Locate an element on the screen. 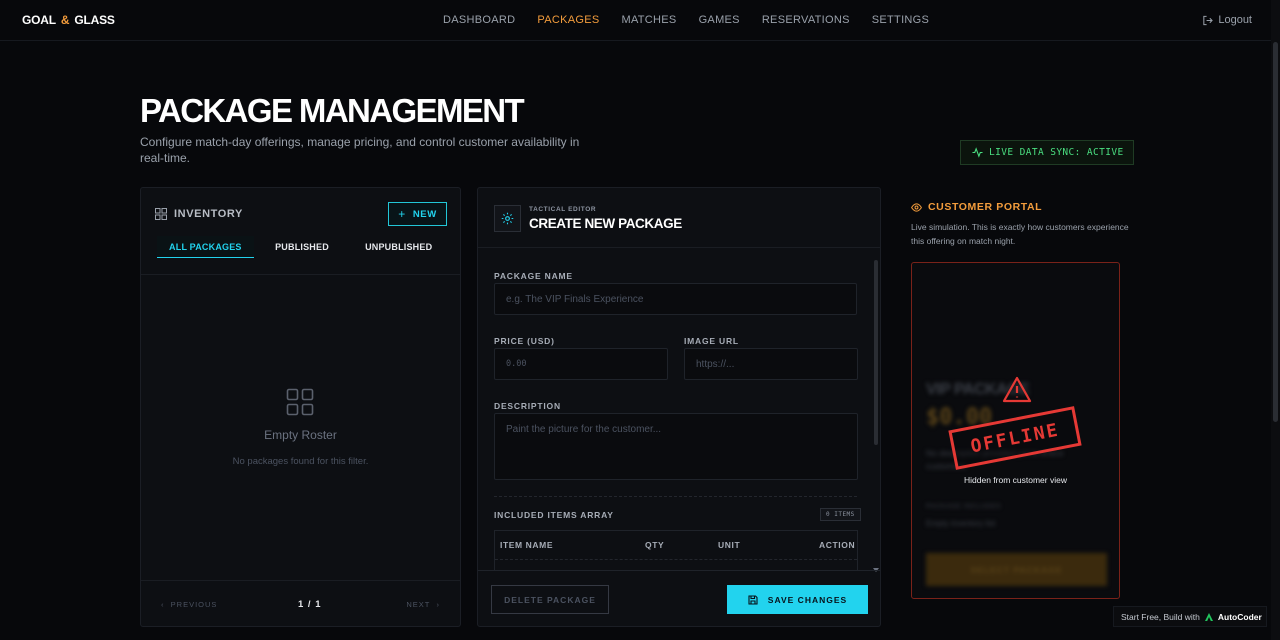 This screenshot has width=1280, height=640. customer-portal-header: CUSTOMER PORTAL is located at coordinates (976, 207).